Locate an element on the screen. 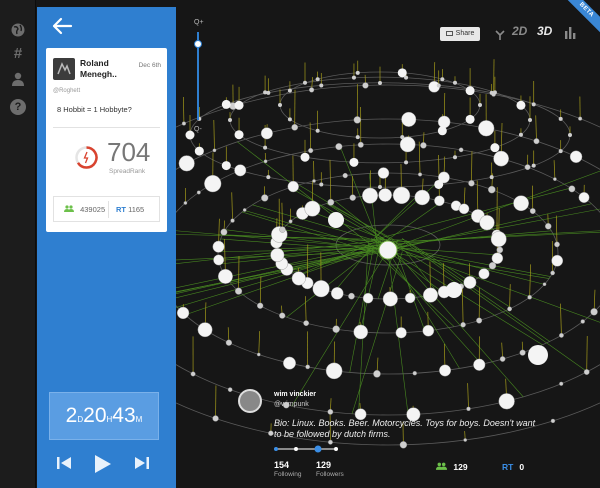 This screenshot has width=600, height=488. zoom-out-button: Q- is located at coordinates (198, 129).